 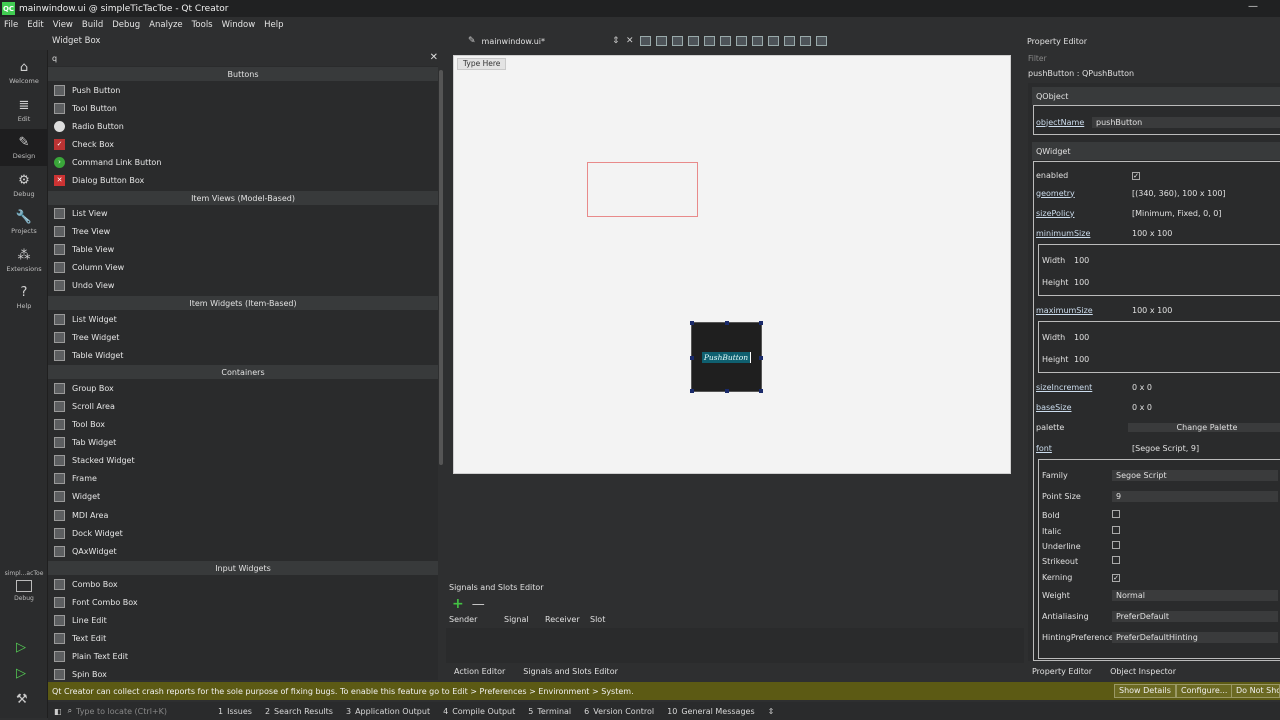 I want to click on edit-tab-order-icon, so click(x=693, y=41).